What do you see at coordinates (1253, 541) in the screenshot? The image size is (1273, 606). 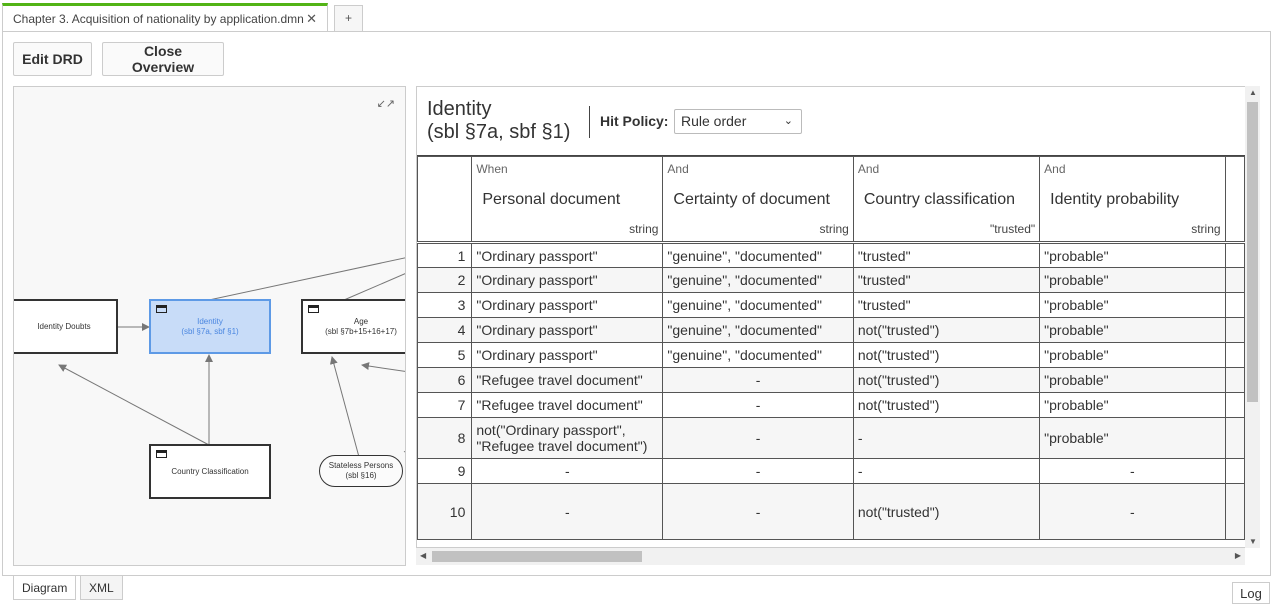 I see `scroll-down-icon: ▼` at bounding box center [1253, 541].